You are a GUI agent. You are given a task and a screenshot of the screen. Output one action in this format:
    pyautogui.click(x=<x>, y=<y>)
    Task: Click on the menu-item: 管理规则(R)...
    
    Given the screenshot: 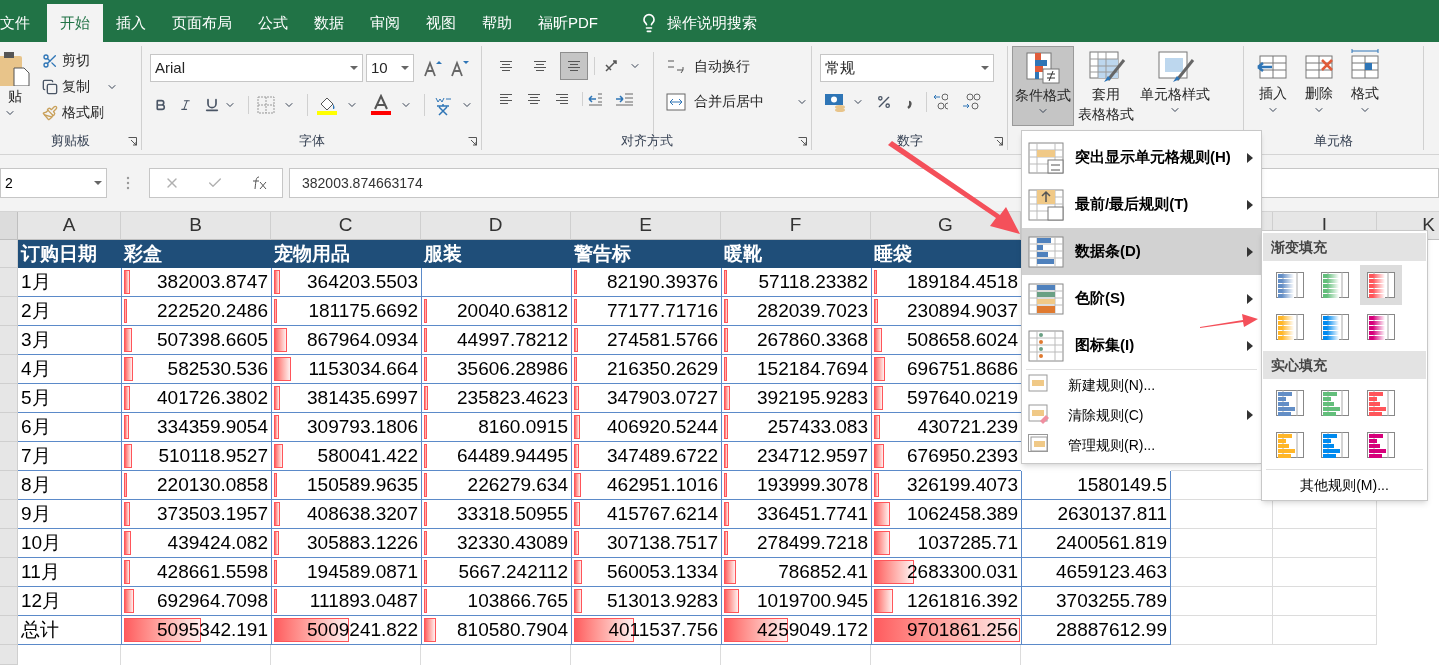 What is the action you would take?
    pyautogui.click(x=1141, y=445)
    